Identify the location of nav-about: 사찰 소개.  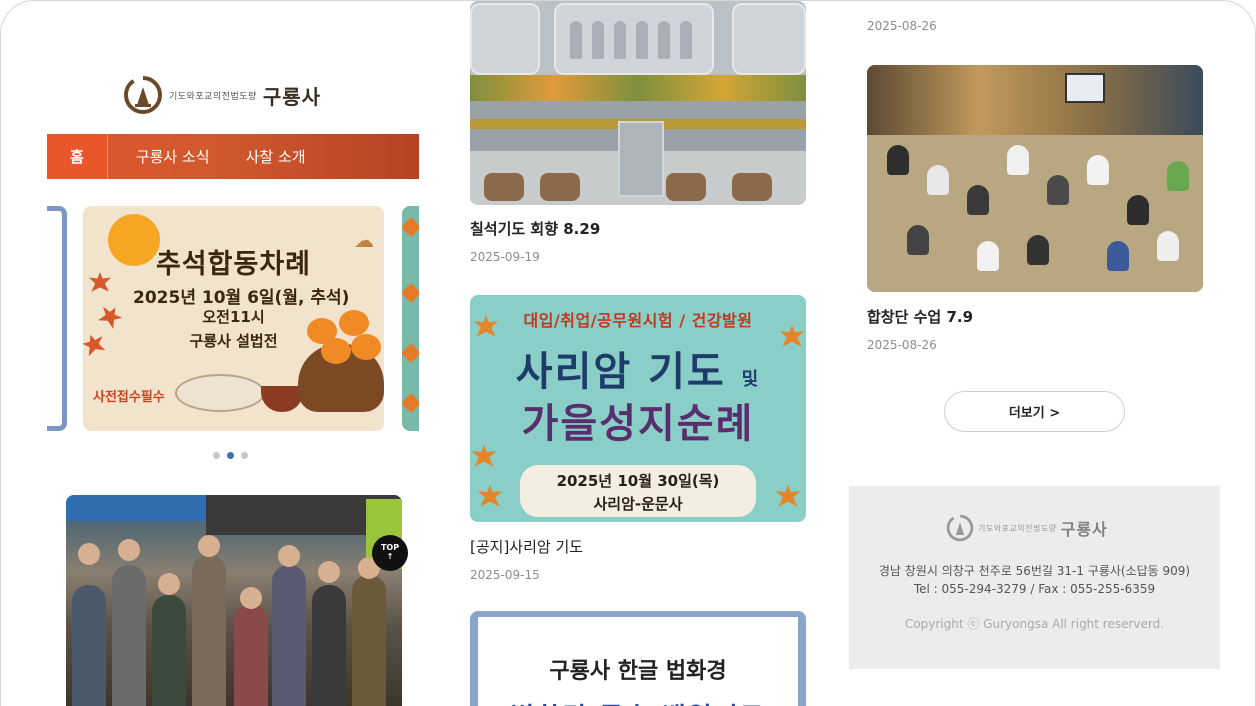
(276, 156).